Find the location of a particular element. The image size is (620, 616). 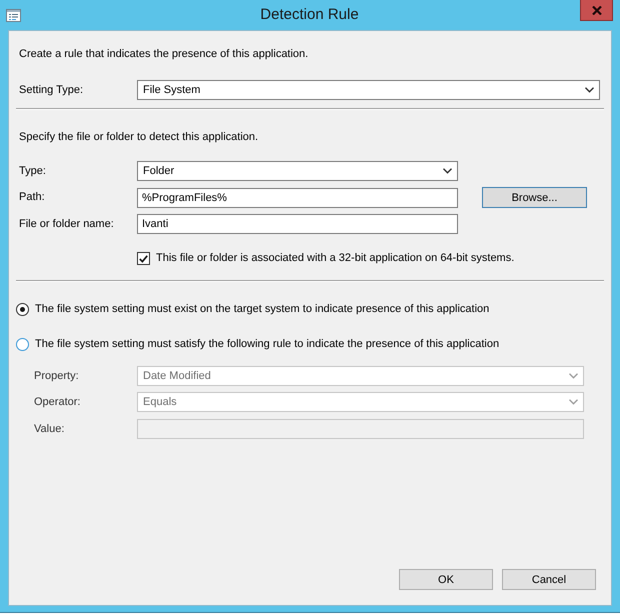

checkbox-label: This file or folder is associated with a 32-bit application on 64-bit systems. is located at coordinates (335, 258).